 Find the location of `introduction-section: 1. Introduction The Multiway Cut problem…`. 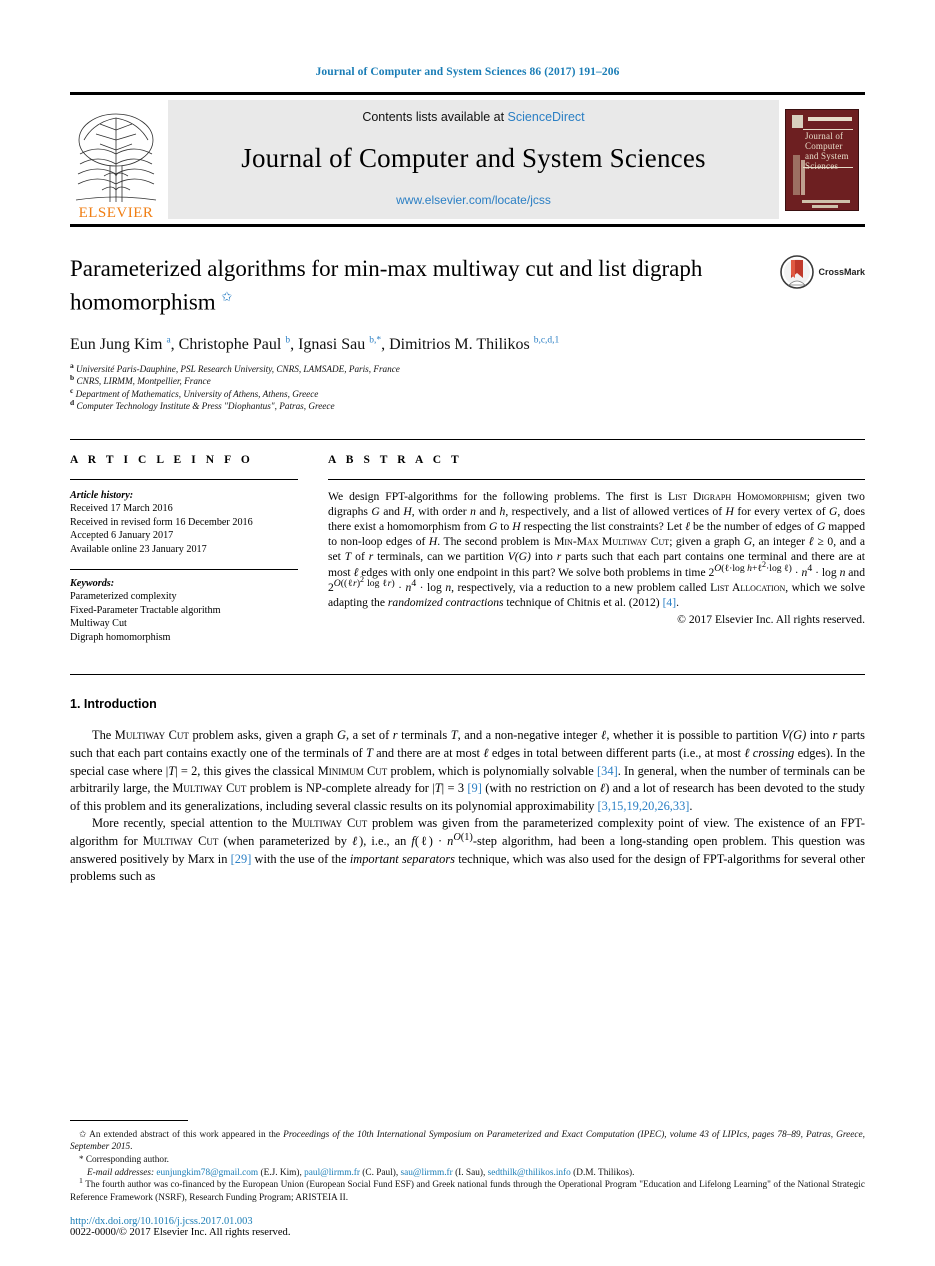

introduction-section: 1. Introduction The Multiway Cut problem… is located at coordinates (467, 779).